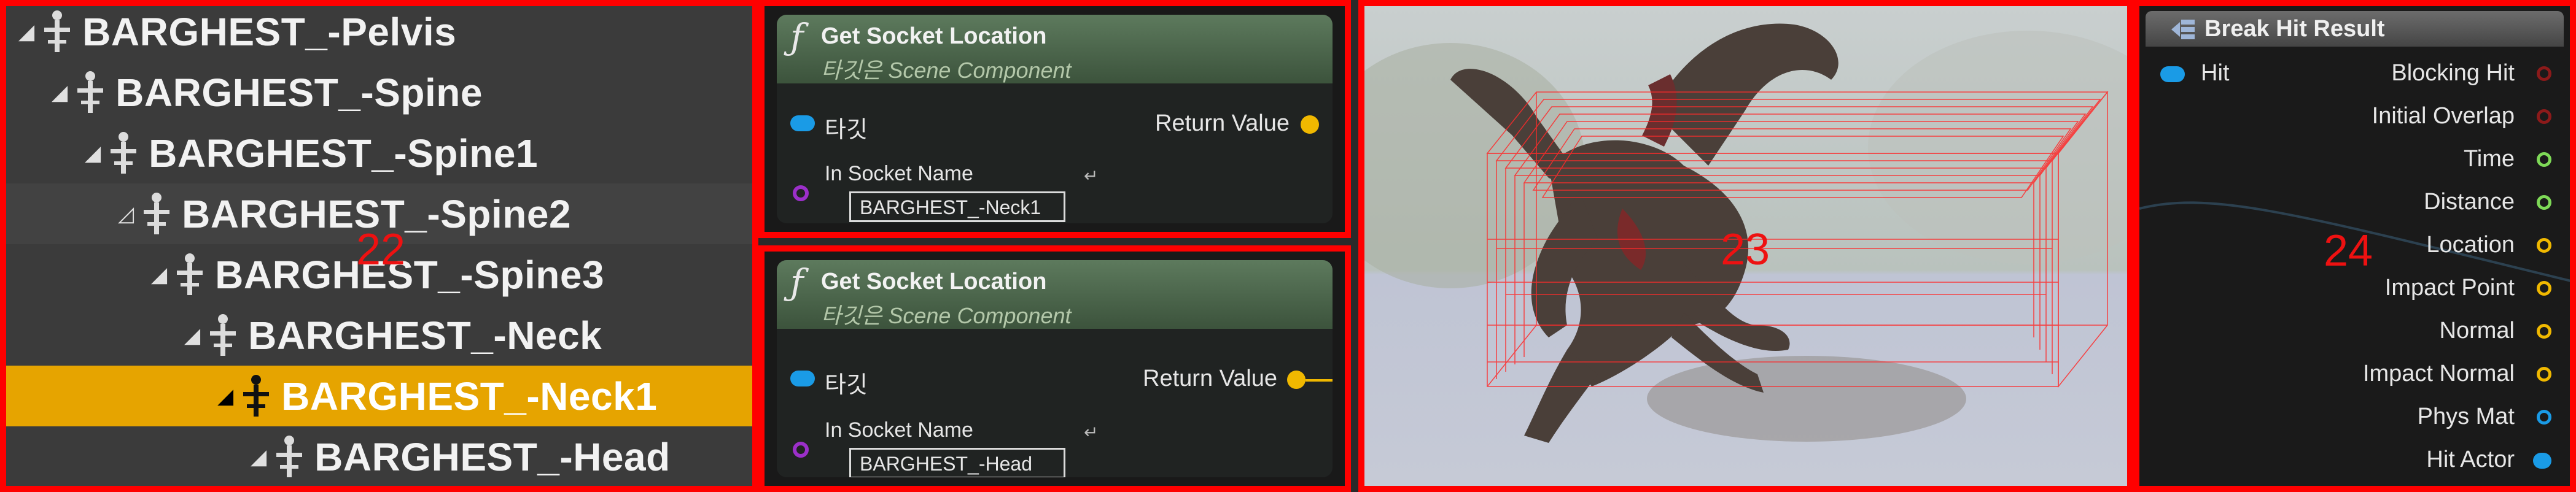  What do you see at coordinates (299, 92) in the screenshot?
I see `bone-label: BARGHEST_-Spine` at bounding box center [299, 92].